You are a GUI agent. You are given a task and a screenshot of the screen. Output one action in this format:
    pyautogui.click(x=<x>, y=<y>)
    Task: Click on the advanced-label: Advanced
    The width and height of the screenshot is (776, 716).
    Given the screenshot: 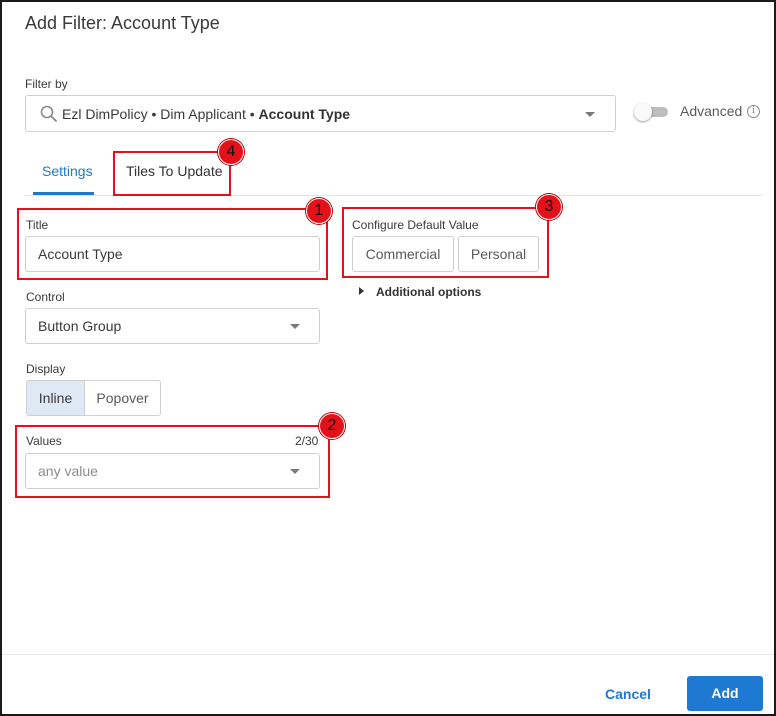 What is the action you would take?
    pyautogui.click(x=711, y=111)
    